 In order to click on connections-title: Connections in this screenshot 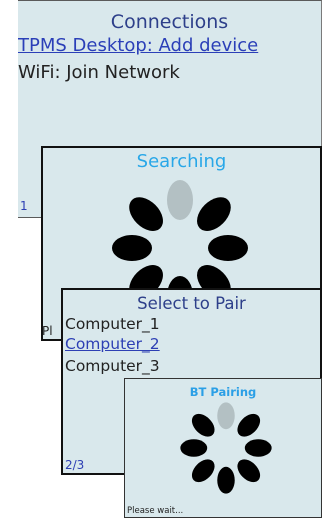, I will do `click(169, 22)`.